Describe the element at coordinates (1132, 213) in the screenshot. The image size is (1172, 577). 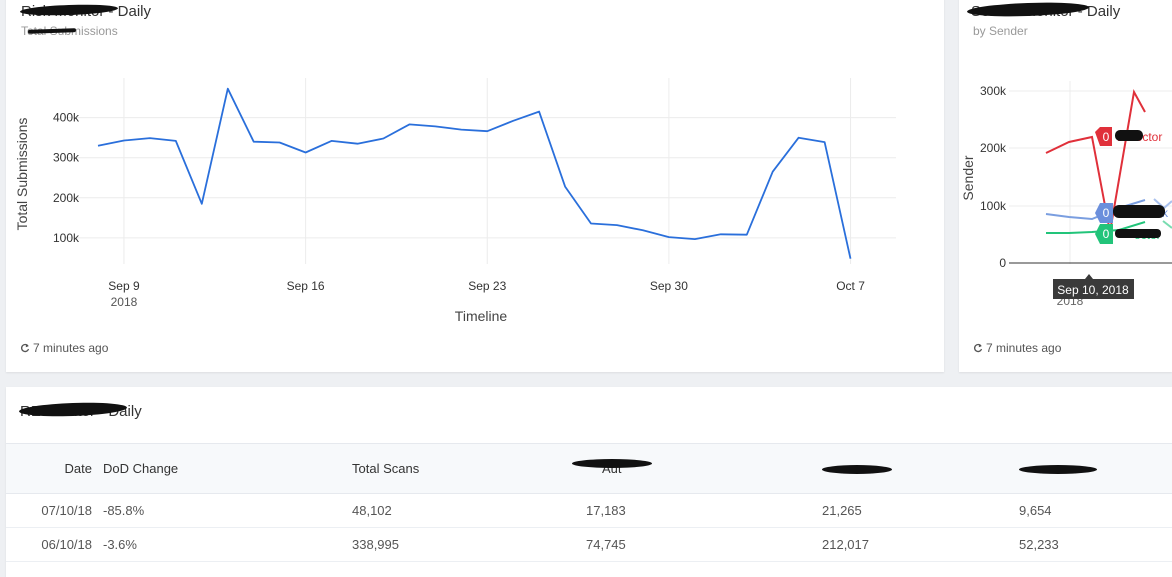
I see `series-tag-blue: 0 k` at that location.